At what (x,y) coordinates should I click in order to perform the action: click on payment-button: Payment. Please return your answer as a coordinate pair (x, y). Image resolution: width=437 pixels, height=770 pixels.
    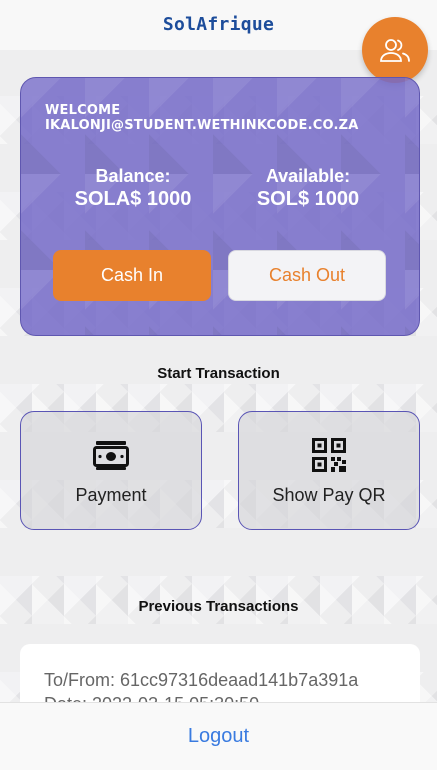
    Looking at the image, I should click on (111, 470).